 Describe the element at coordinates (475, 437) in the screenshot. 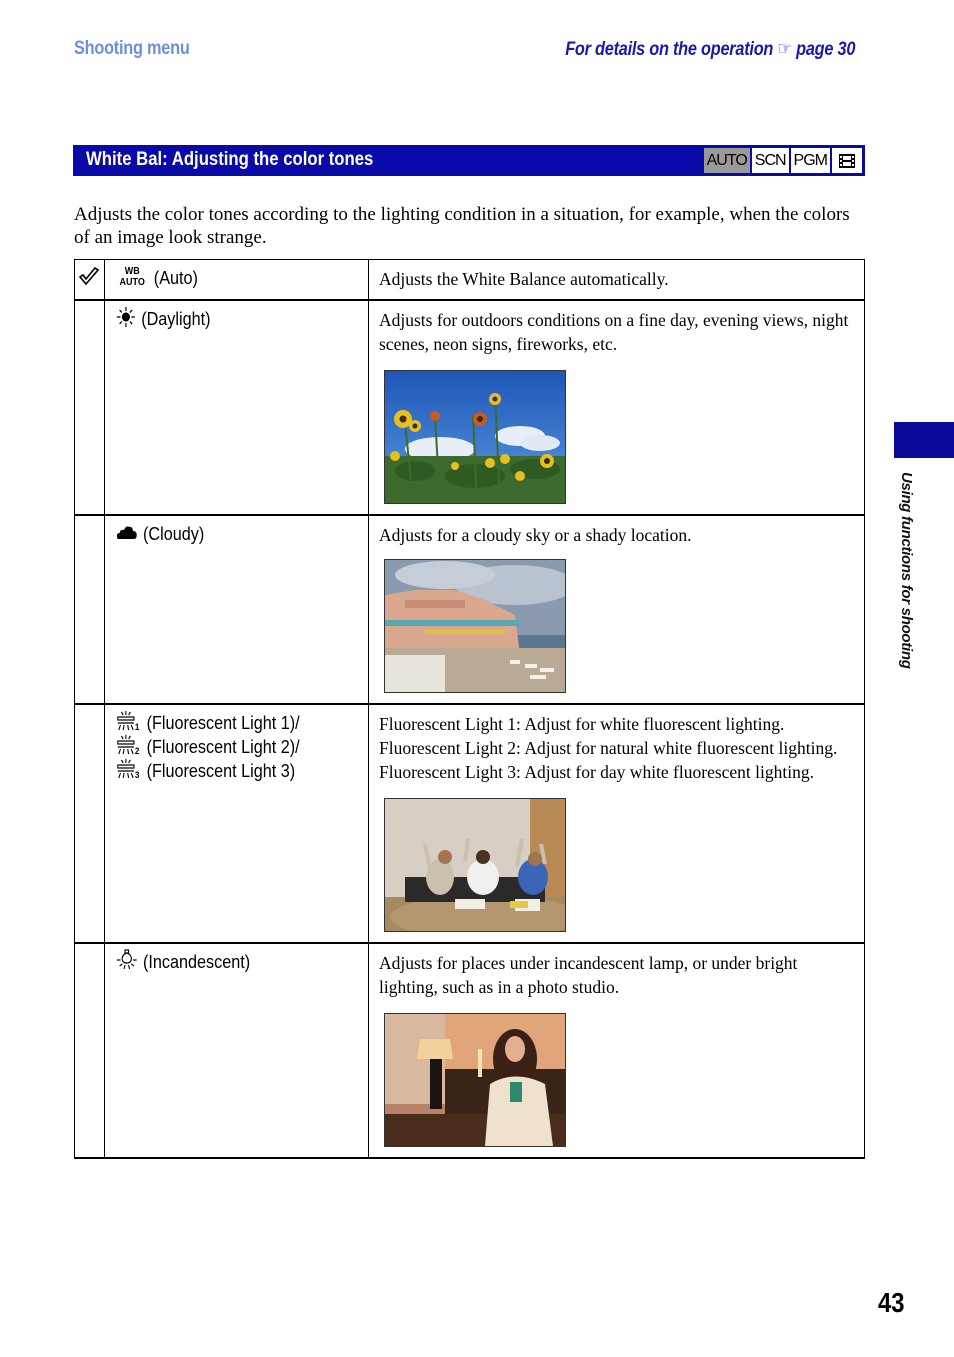

I see `sample-photo-daylight` at that location.